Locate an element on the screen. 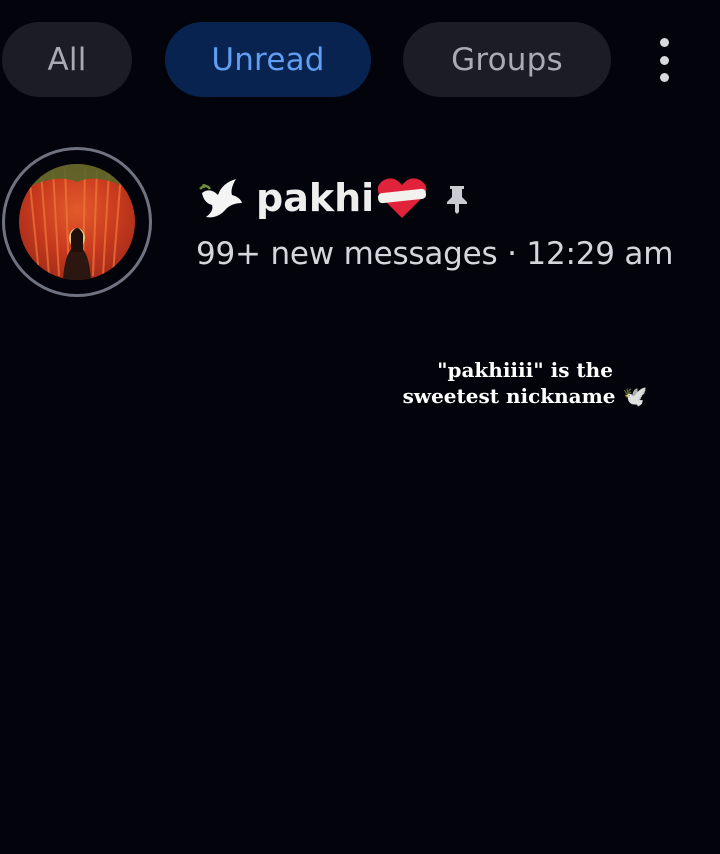  filter-chip-all: All is located at coordinates (67, 59).